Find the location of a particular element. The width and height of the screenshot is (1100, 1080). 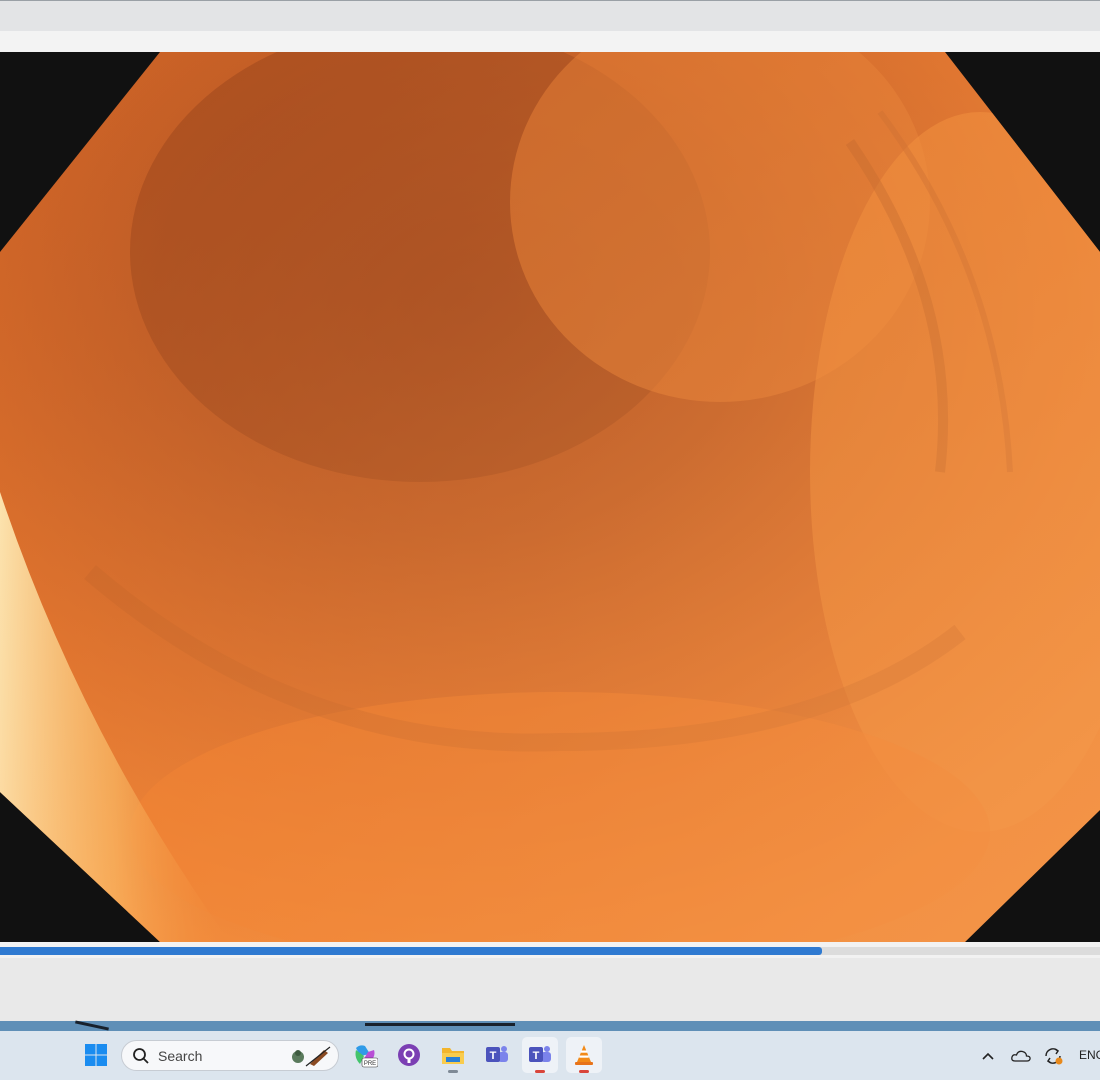

tray-sync is located at coordinates (1053, 1055).